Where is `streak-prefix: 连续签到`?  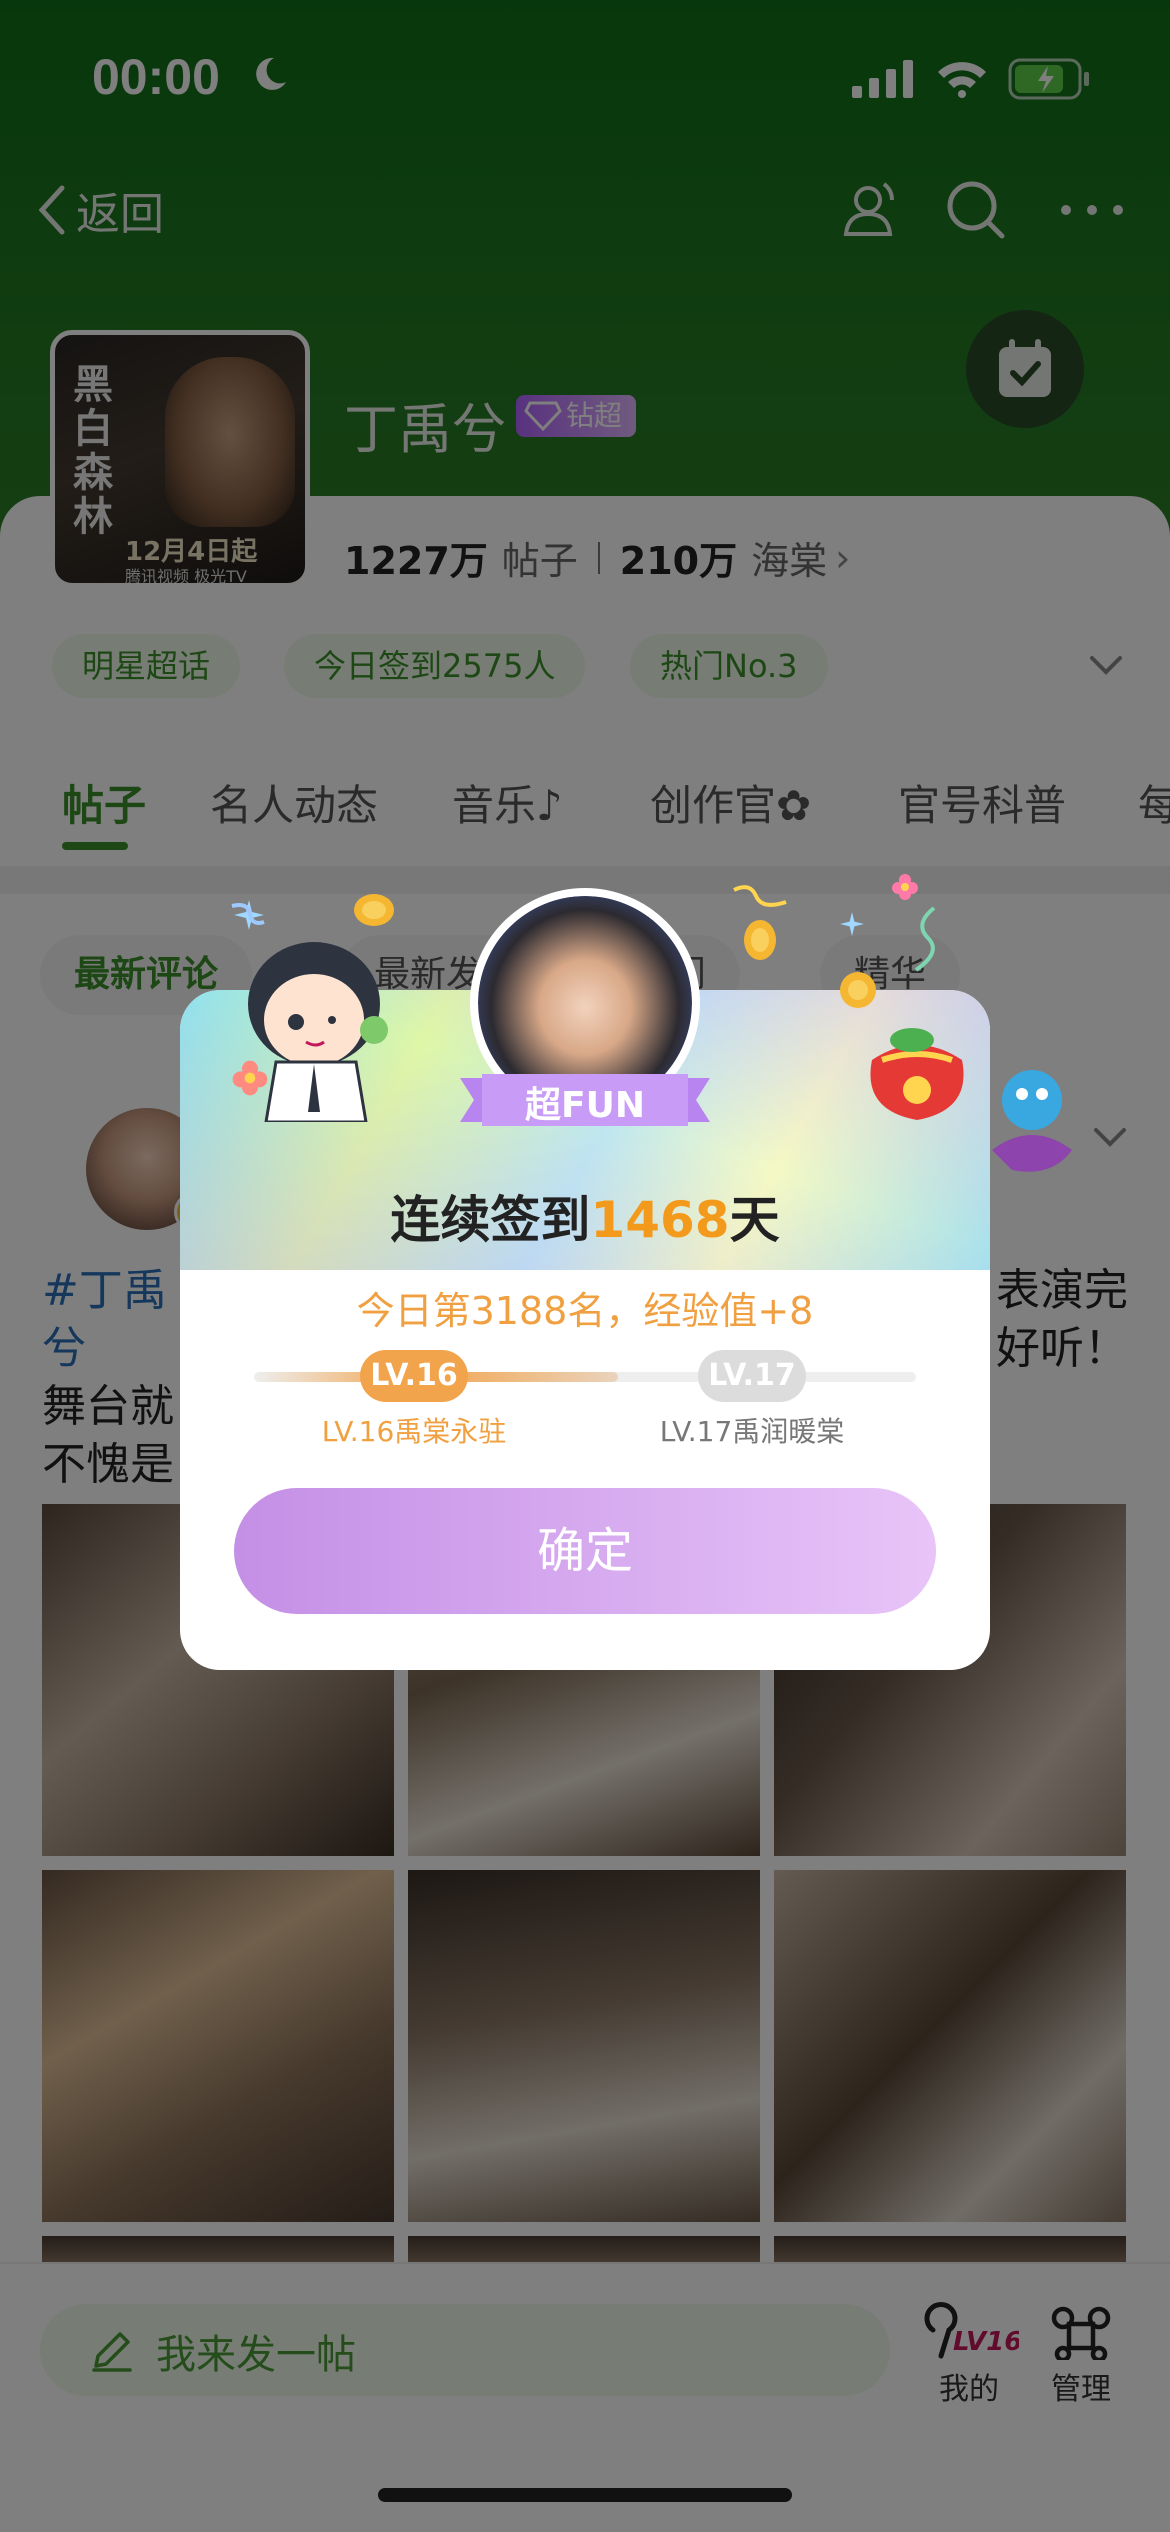 streak-prefix: 连续签到 is located at coordinates (490, 1220).